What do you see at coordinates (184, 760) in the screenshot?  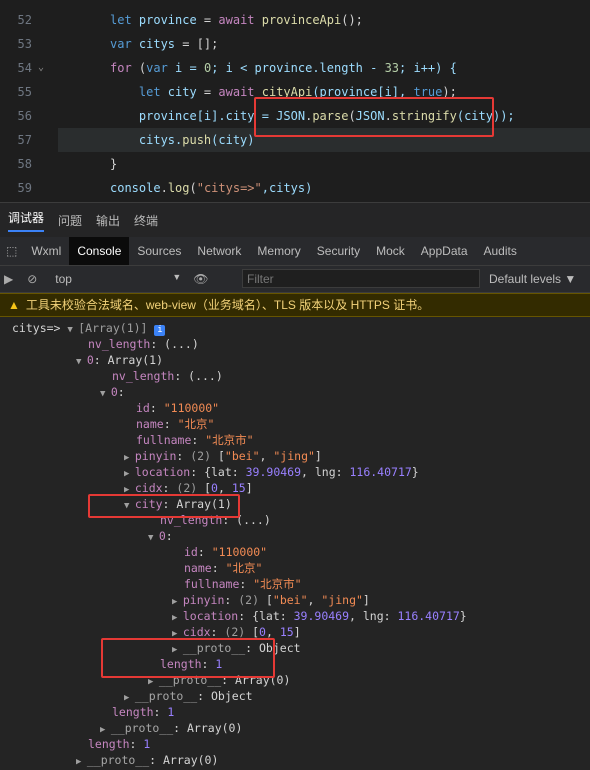 I see `console-token: : Array(0)` at bounding box center [184, 760].